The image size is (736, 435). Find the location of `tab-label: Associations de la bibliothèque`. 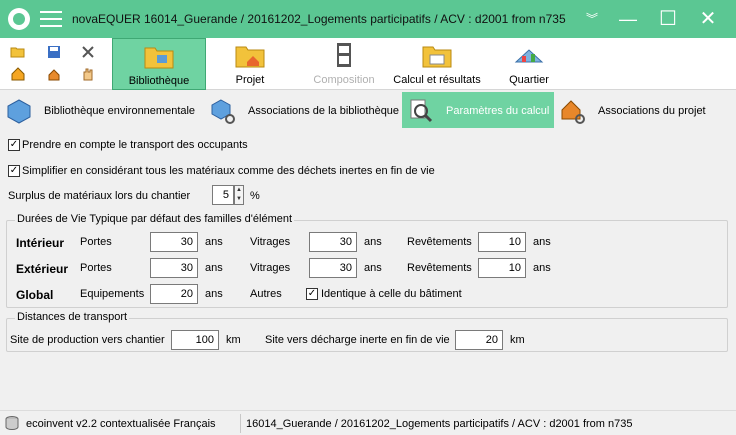

tab-label: Associations de la bibliothèque is located at coordinates (324, 111).